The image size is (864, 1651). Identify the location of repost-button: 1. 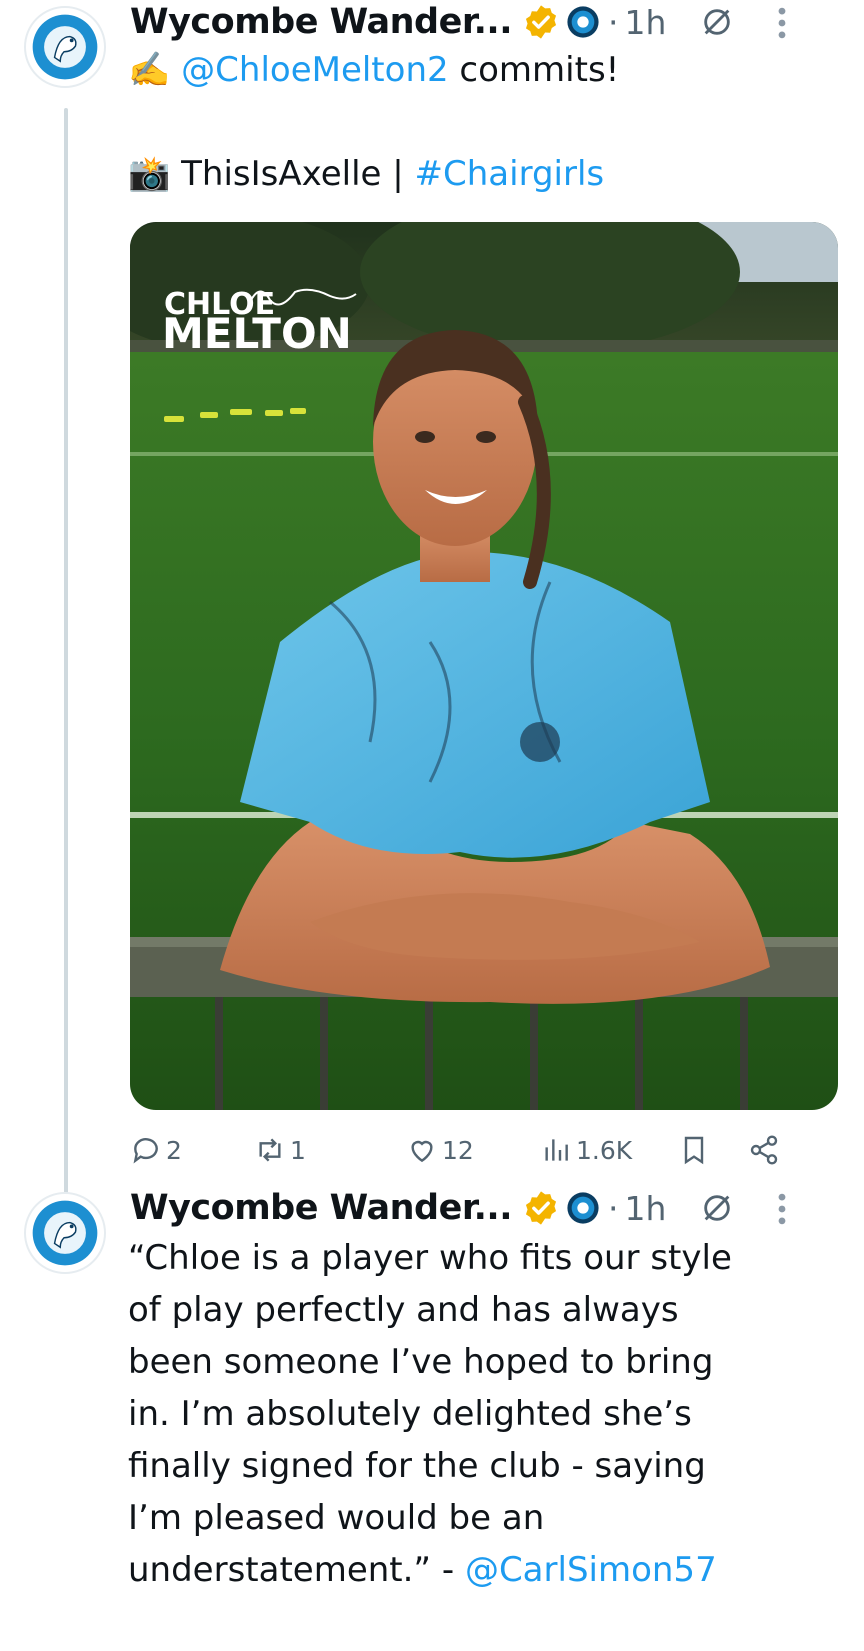
(280, 1150).